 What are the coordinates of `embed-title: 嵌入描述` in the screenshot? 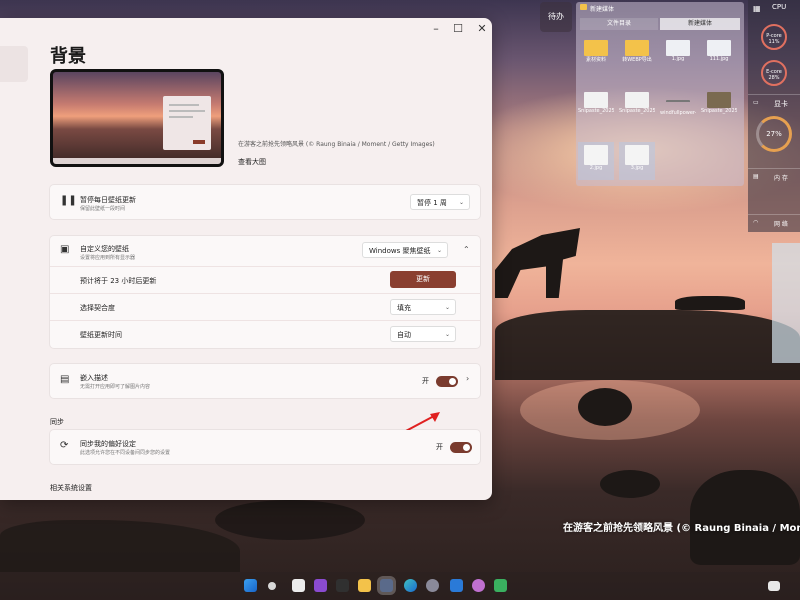 It's located at (94, 378).